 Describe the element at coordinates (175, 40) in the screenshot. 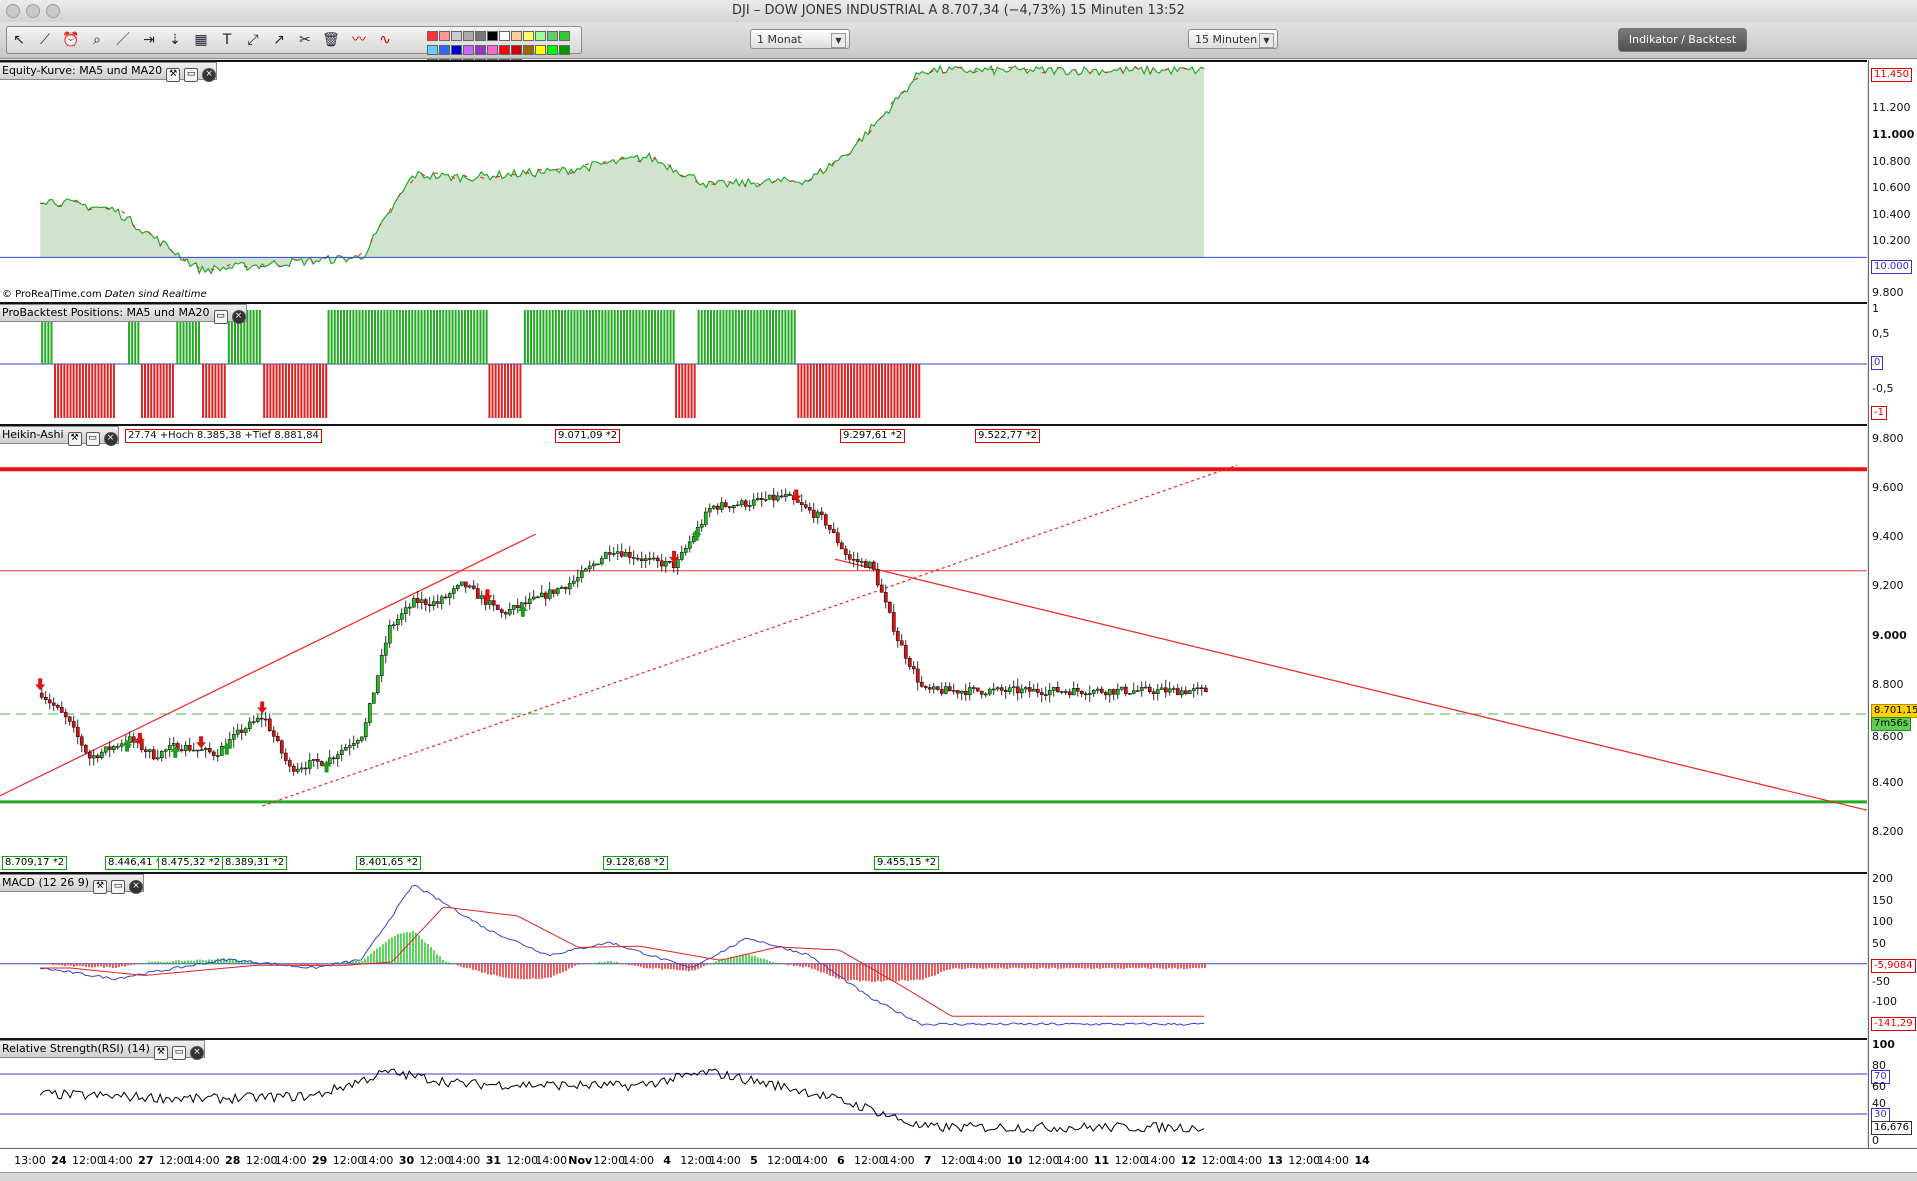

I see `vline-icon: ⇣` at that location.